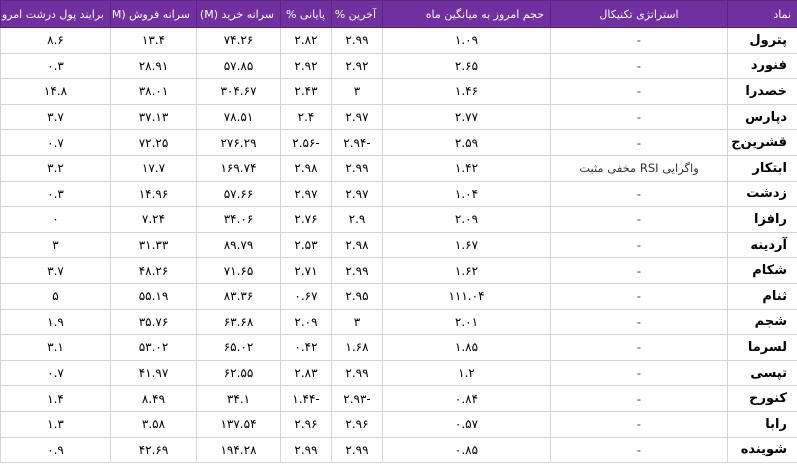  What do you see at coordinates (306, 194) in the screenshot?
I see `cell-close-pct: ۲.۹۷` at bounding box center [306, 194].